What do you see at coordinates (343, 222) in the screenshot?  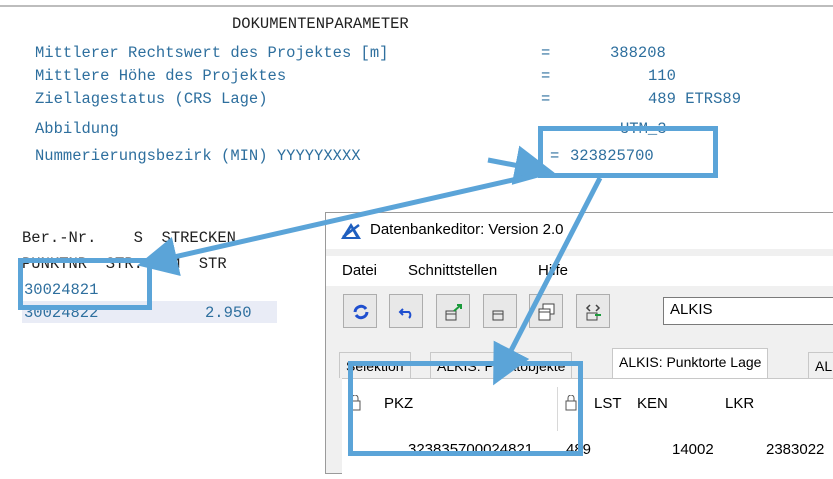 I see `arrow-to-punktnr` at bounding box center [343, 222].